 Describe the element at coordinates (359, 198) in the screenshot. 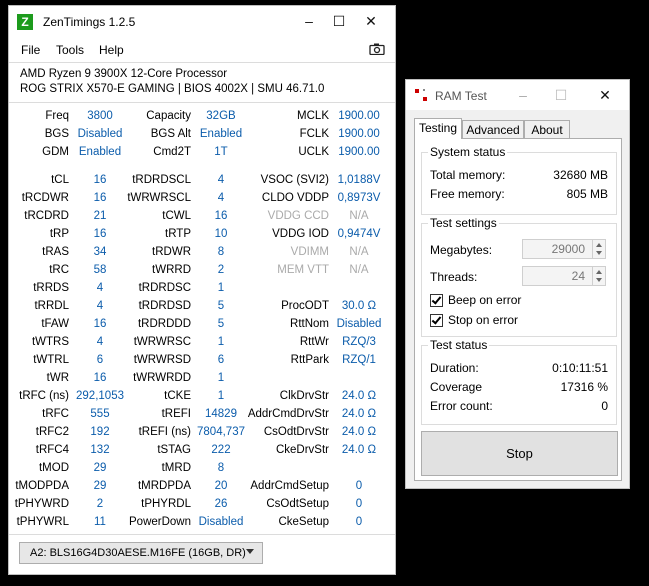

I see `timing-value: 0,8973V` at that location.